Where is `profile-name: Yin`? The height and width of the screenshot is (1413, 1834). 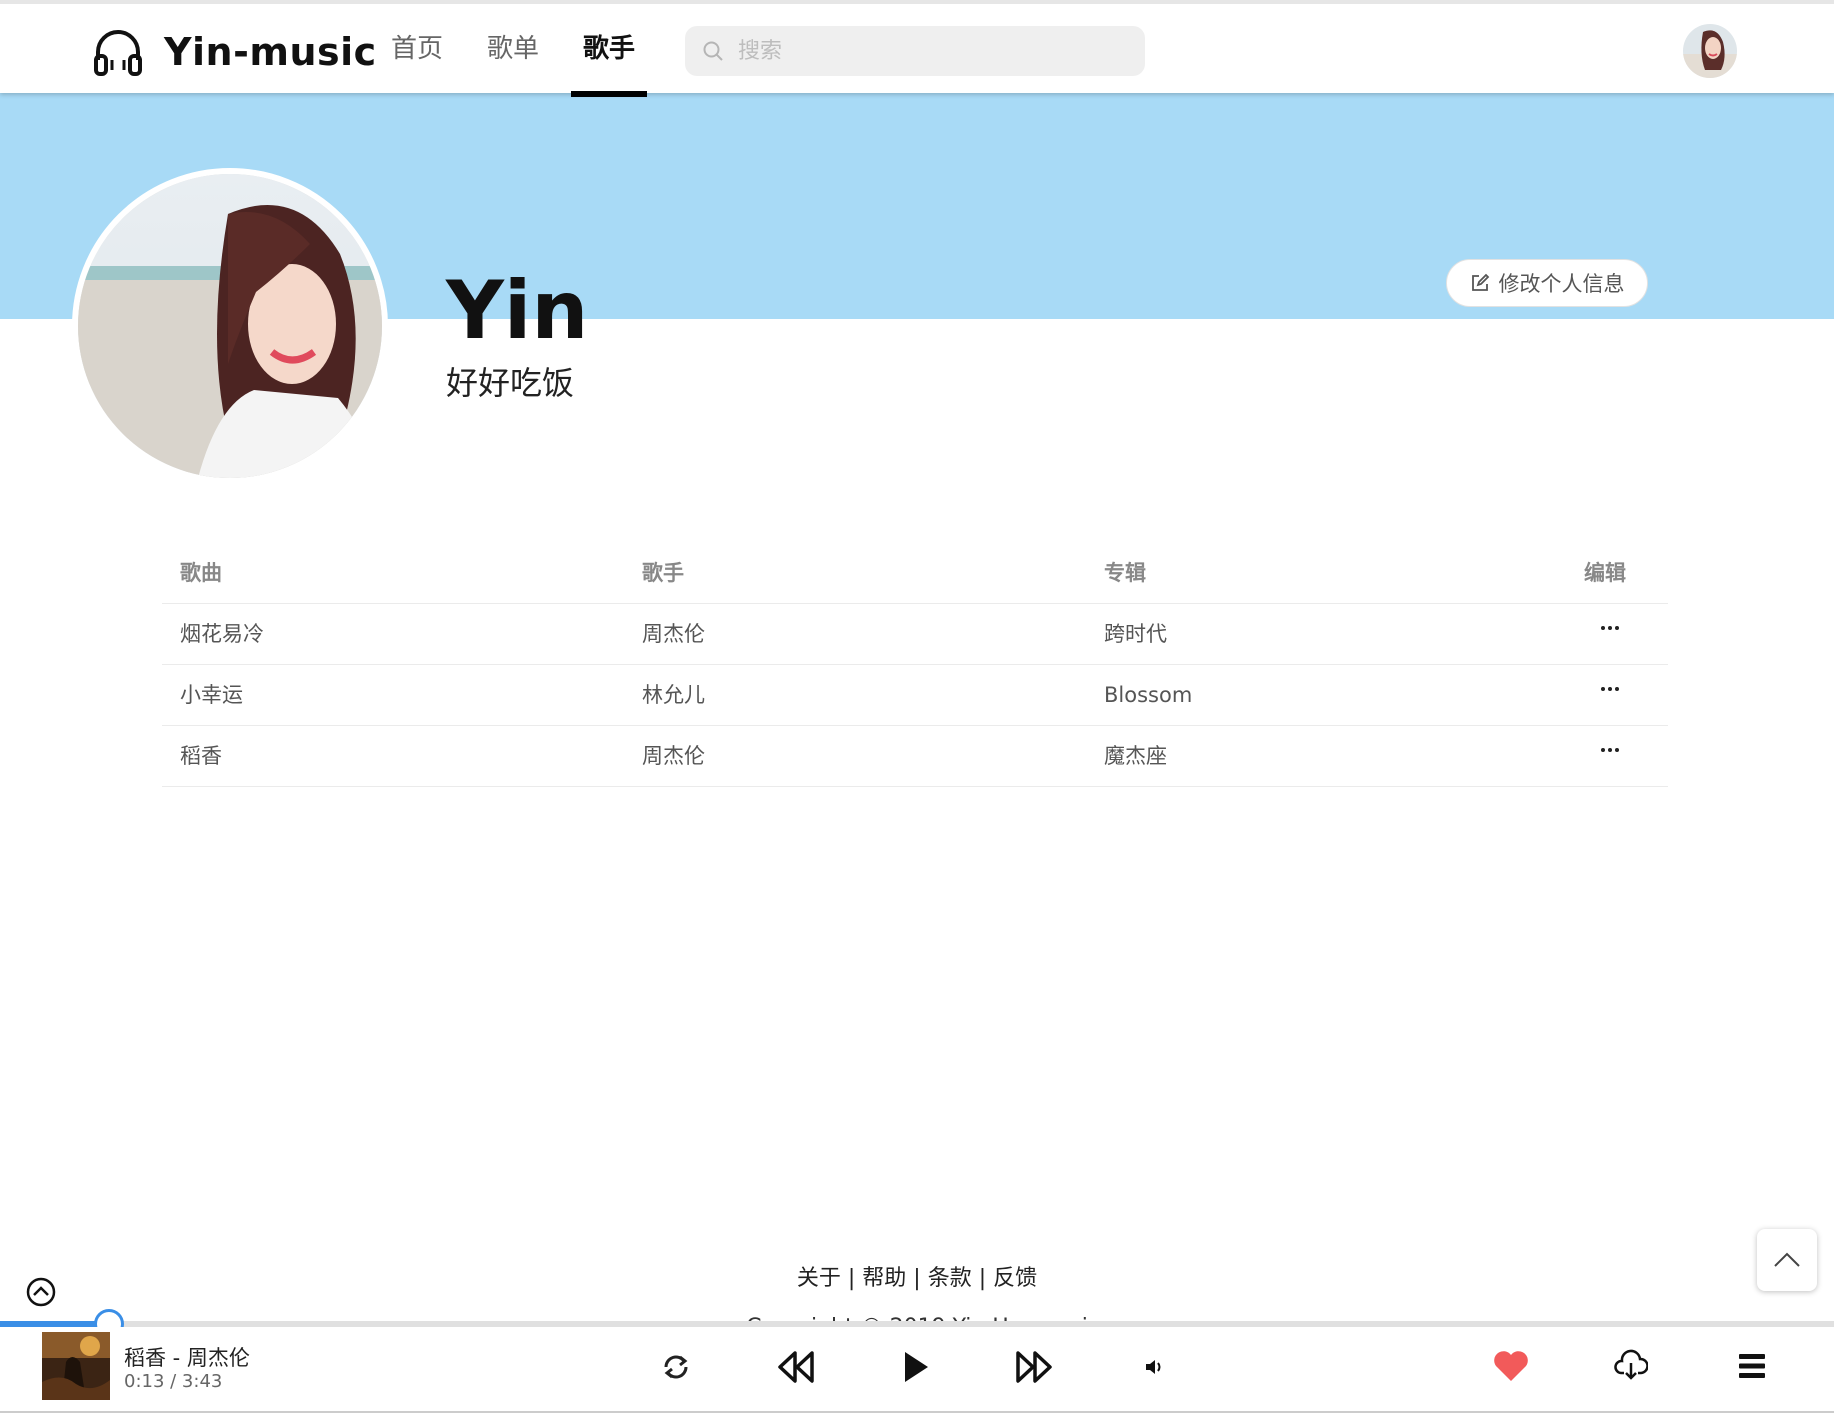
profile-name: Yin is located at coordinates (517, 310).